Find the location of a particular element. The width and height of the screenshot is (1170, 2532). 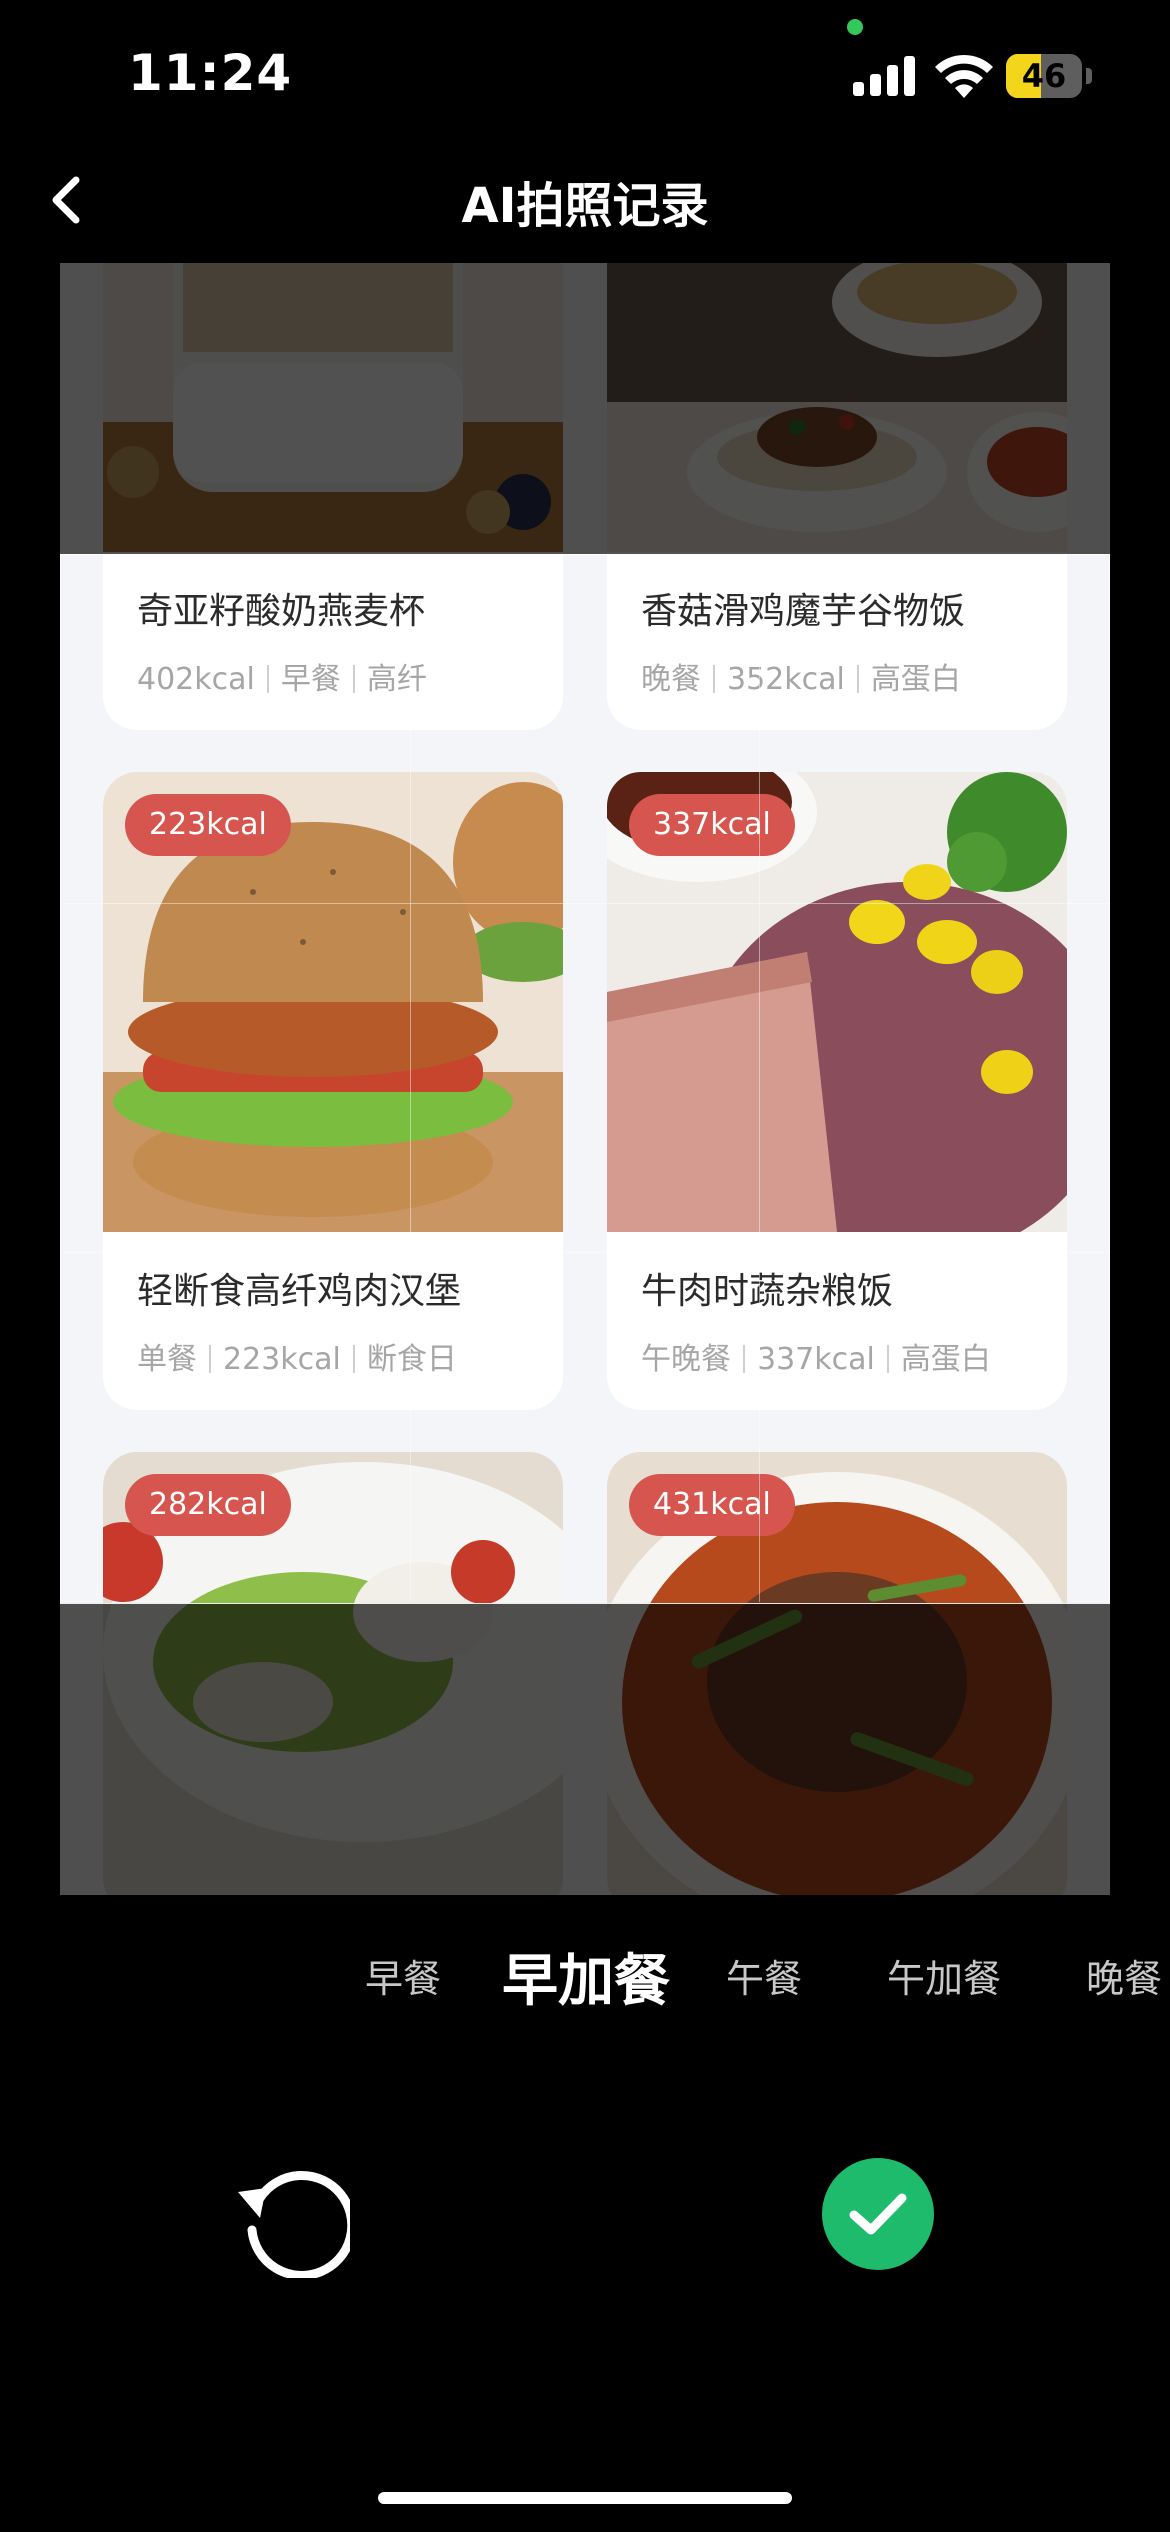

status-time: 11:24 is located at coordinates (210, 73).